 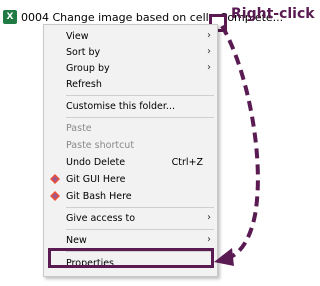 What do you see at coordinates (10, 17) in the screenshot?
I see `excel-icon: X` at bounding box center [10, 17].